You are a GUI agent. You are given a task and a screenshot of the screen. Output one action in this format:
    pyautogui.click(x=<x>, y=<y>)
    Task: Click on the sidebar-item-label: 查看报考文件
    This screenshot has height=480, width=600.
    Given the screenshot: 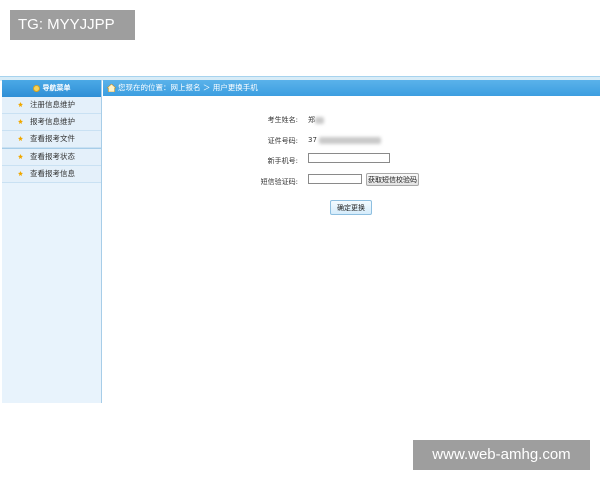 What is the action you would take?
    pyautogui.click(x=52, y=138)
    